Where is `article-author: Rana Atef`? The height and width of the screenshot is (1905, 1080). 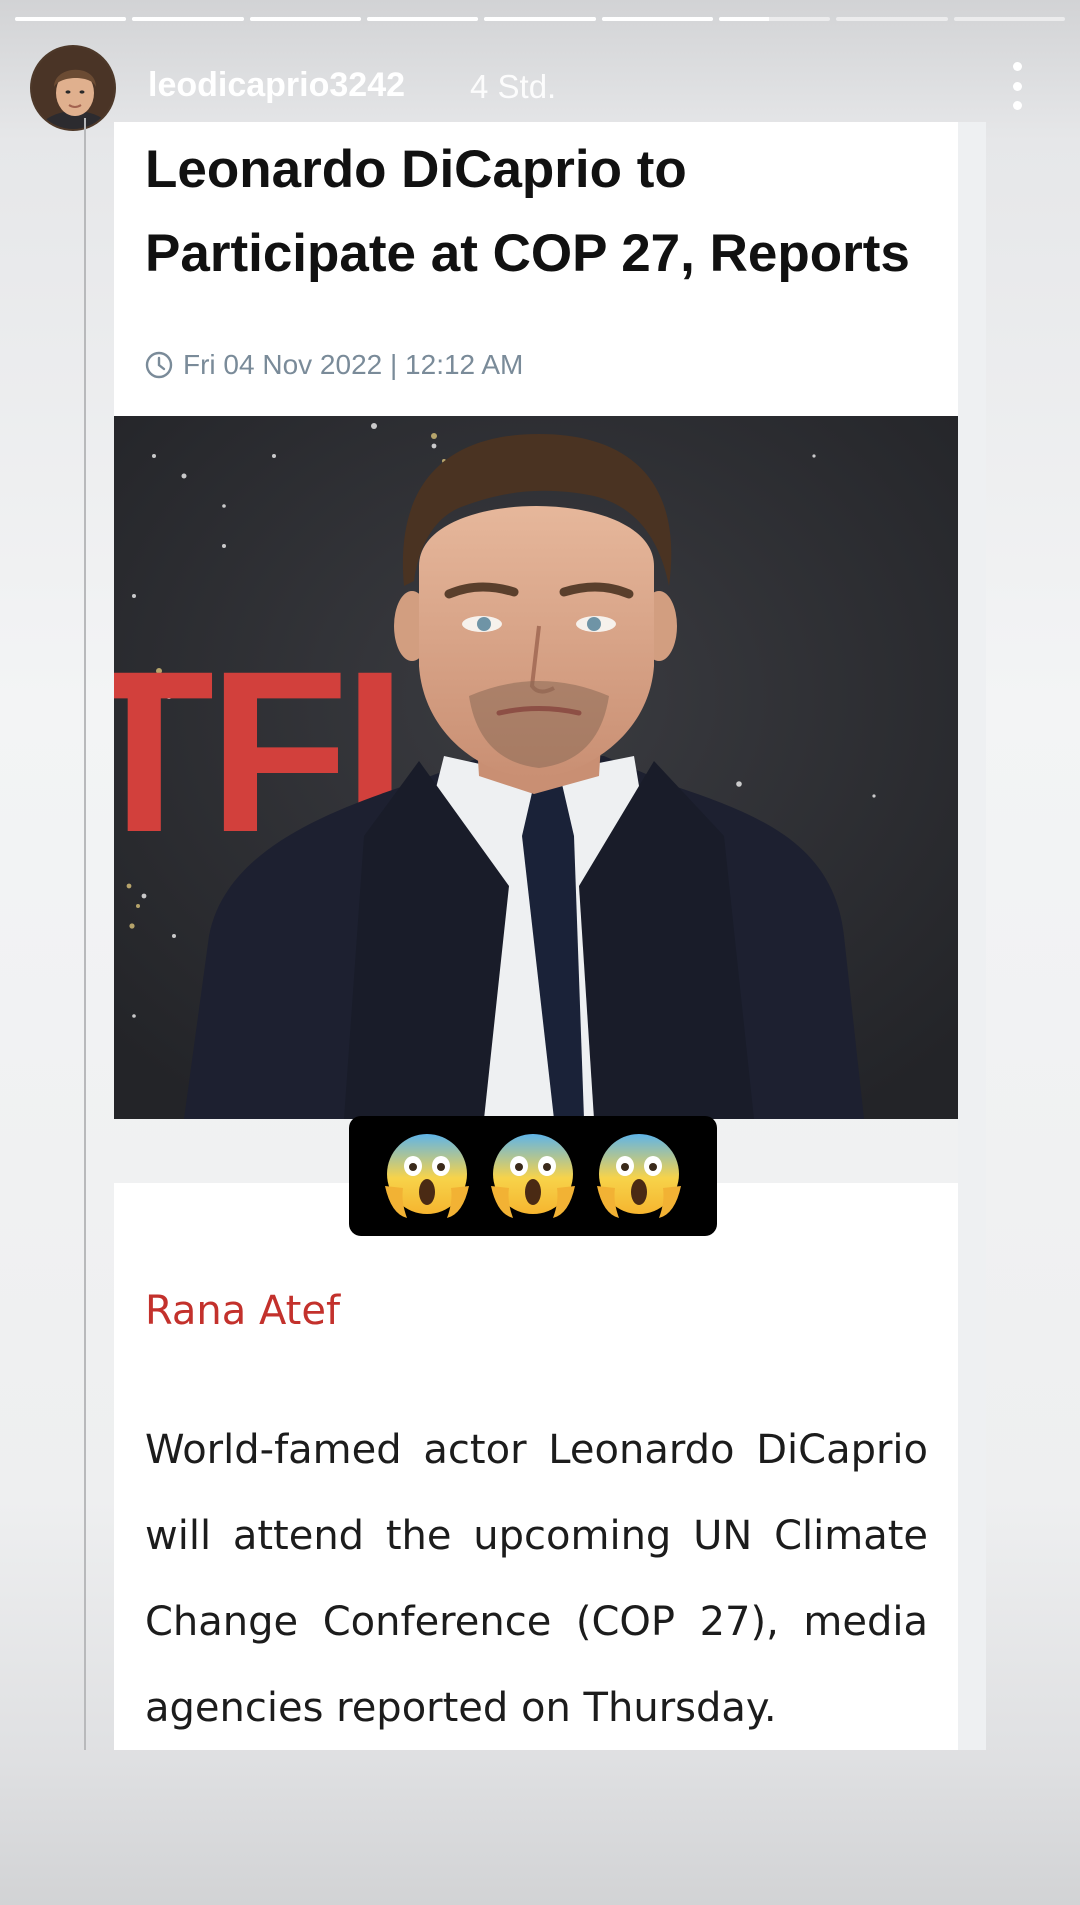 article-author: Rana Atef is located at coordinates (242, 1311).